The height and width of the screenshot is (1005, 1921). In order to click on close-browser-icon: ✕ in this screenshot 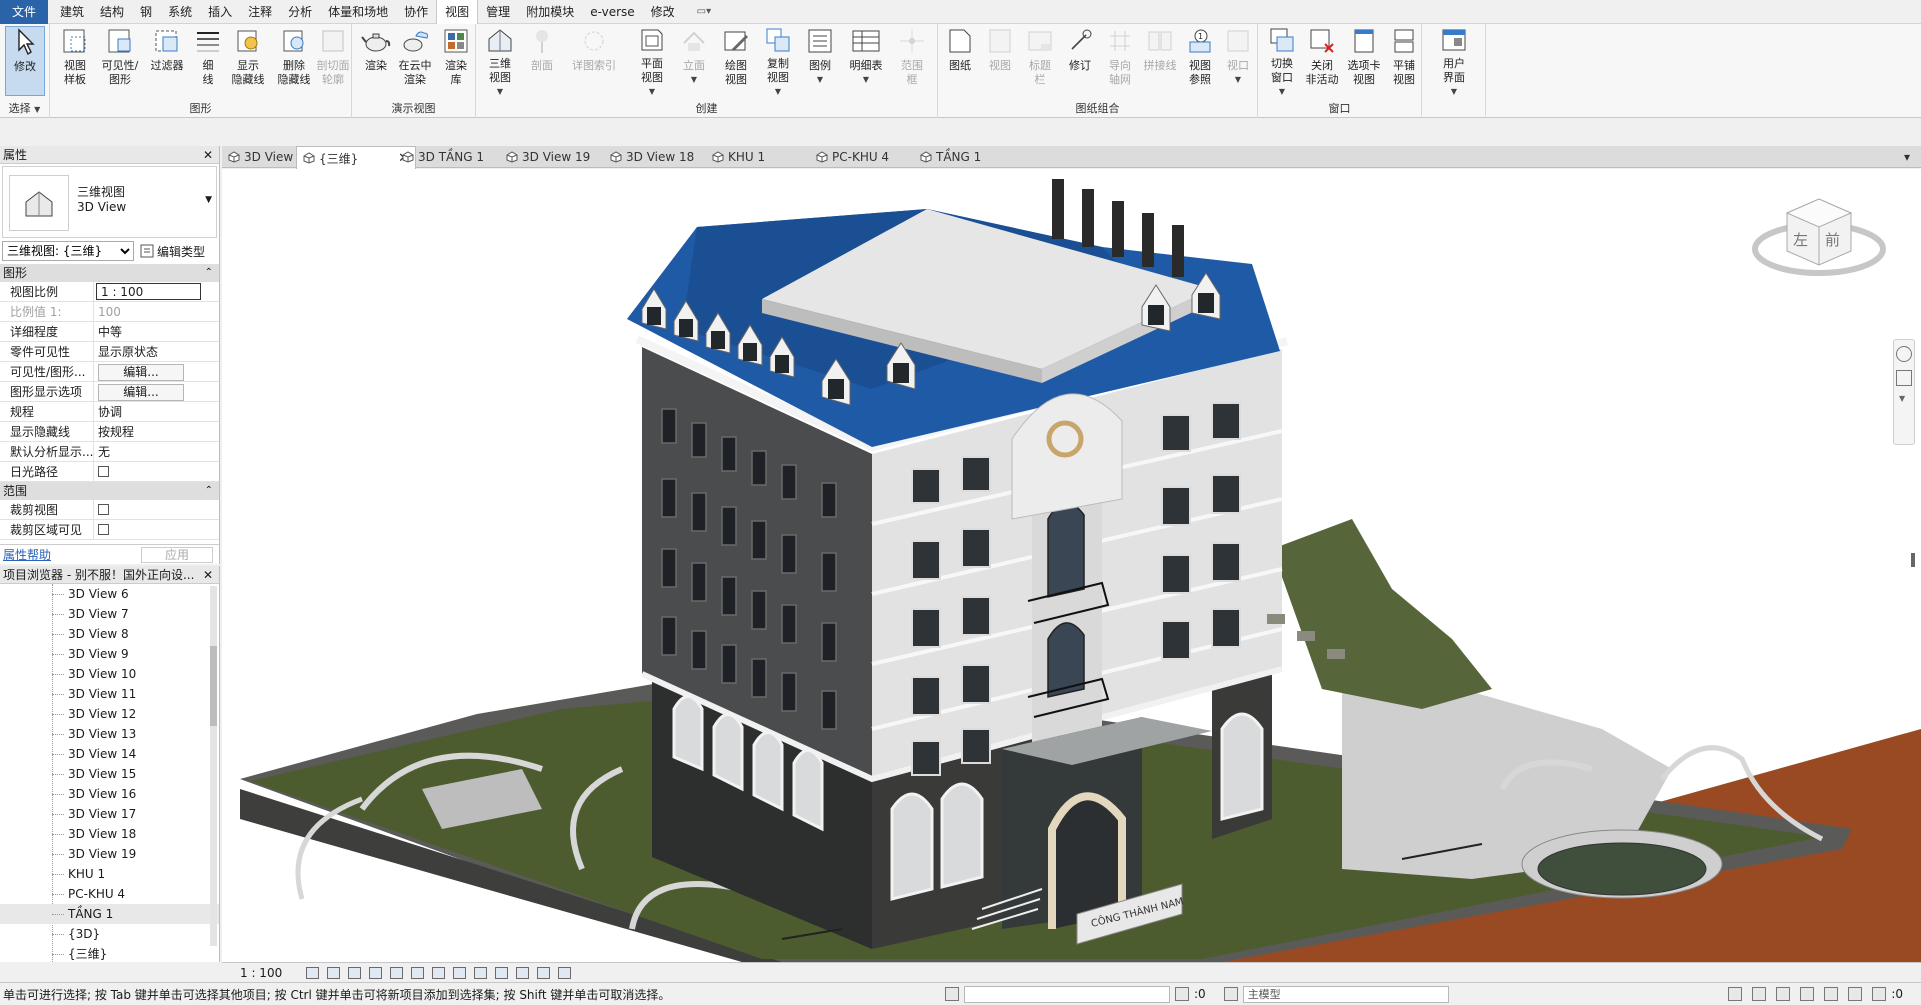, I will do `click(208, 574)`.